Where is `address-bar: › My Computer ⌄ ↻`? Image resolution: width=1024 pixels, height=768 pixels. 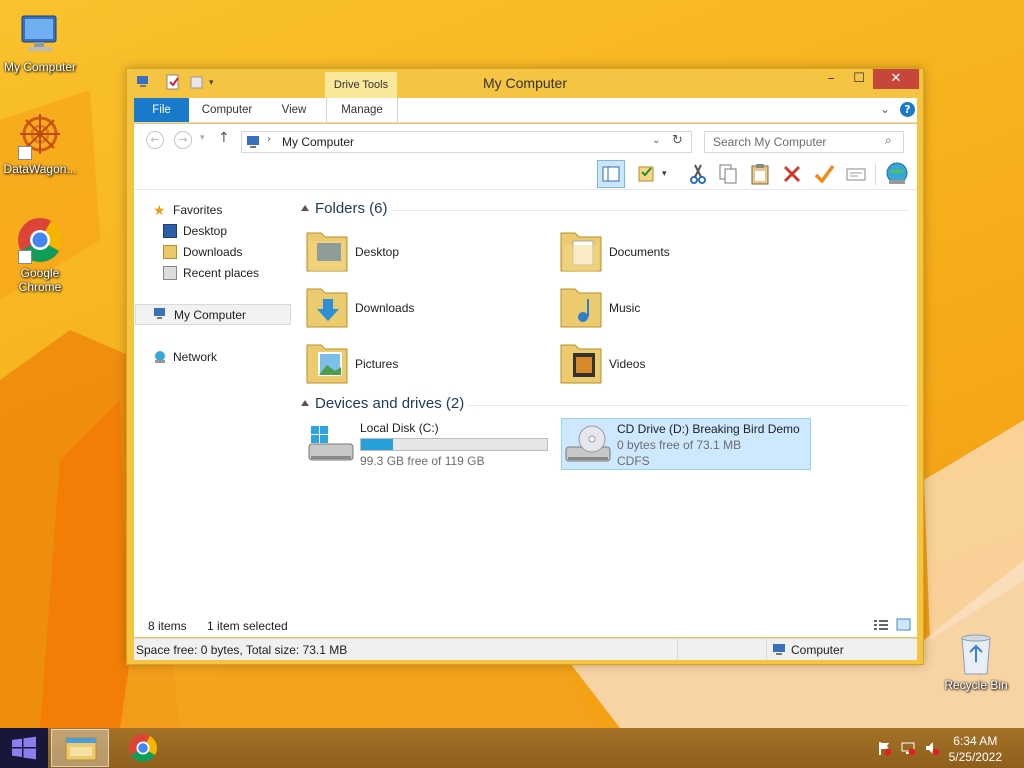 address-bar: › My Computer ⌄ ↻ is located at coordinates (466, 142).